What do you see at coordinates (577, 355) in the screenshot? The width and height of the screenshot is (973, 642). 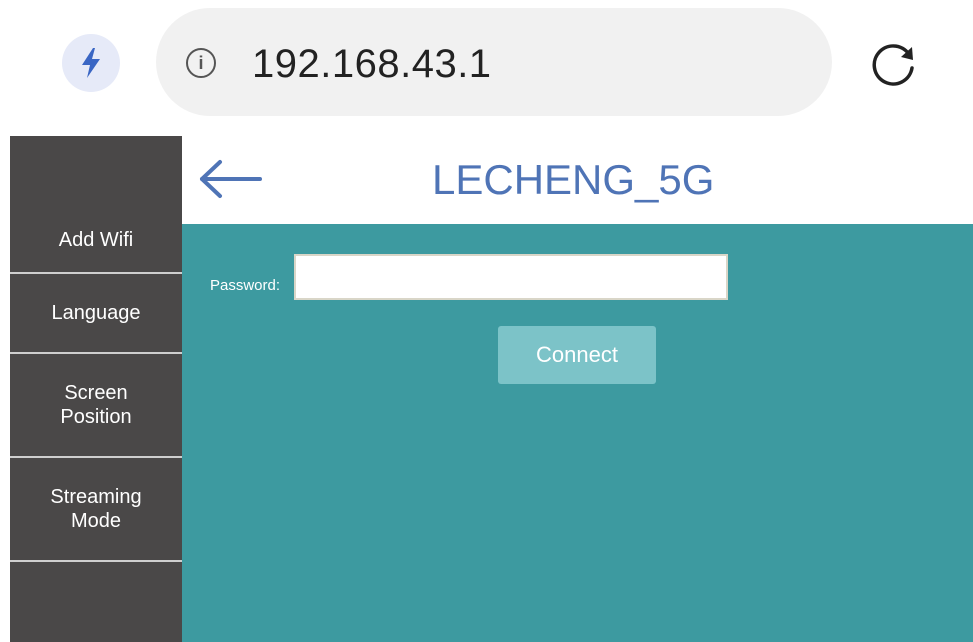 I see `connect-button: Connect` at bounding box center [577, 355].